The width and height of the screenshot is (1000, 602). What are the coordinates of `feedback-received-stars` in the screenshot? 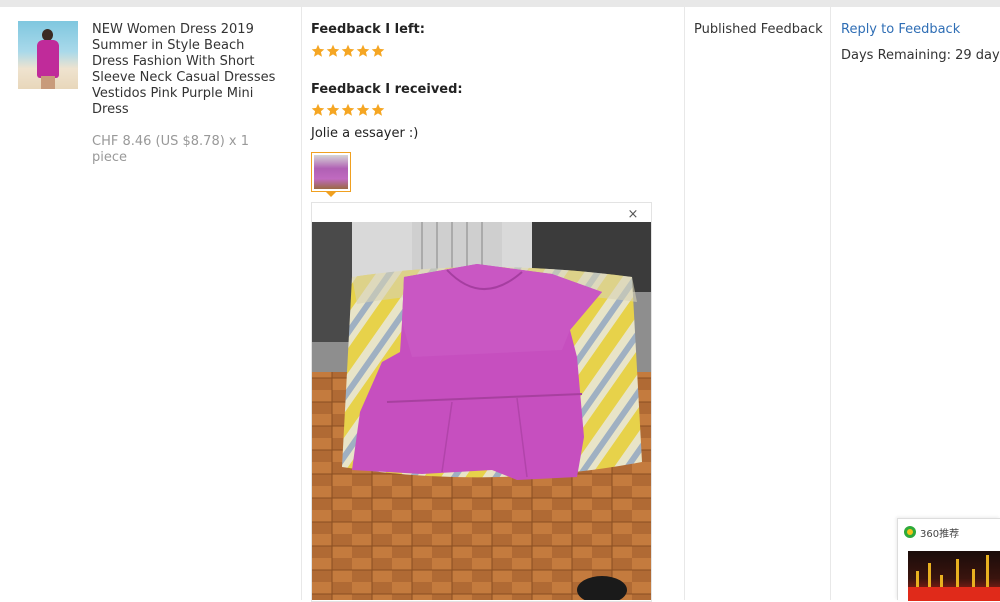 It's located at (348, 110).